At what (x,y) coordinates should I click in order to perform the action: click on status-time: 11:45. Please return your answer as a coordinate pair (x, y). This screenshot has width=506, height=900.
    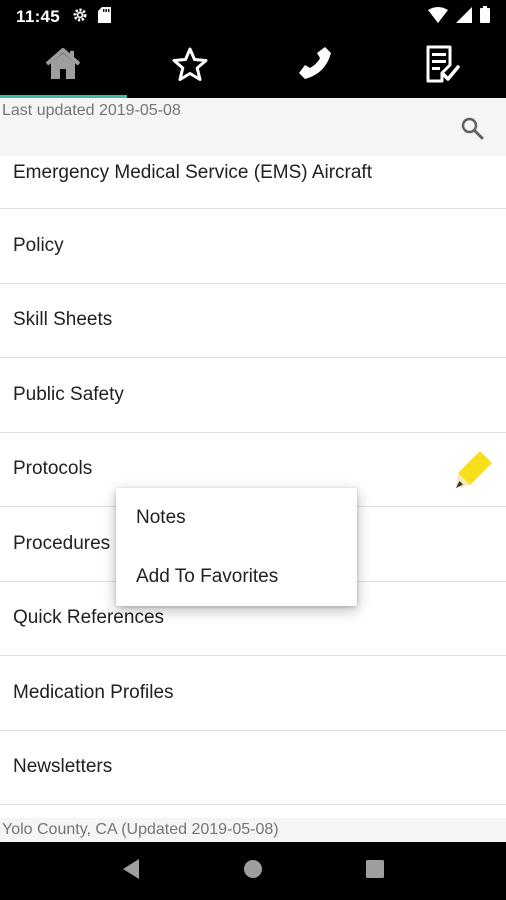
    Looking at the image, I should click on (38, 16).